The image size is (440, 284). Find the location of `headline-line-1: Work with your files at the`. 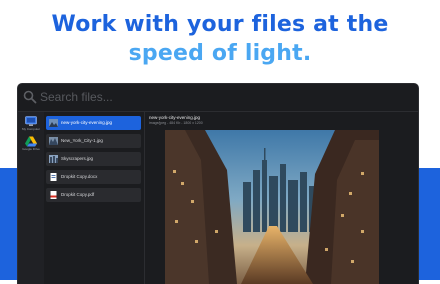

headline-line-1: Work with your files at the is located at coordinates (220, 24).